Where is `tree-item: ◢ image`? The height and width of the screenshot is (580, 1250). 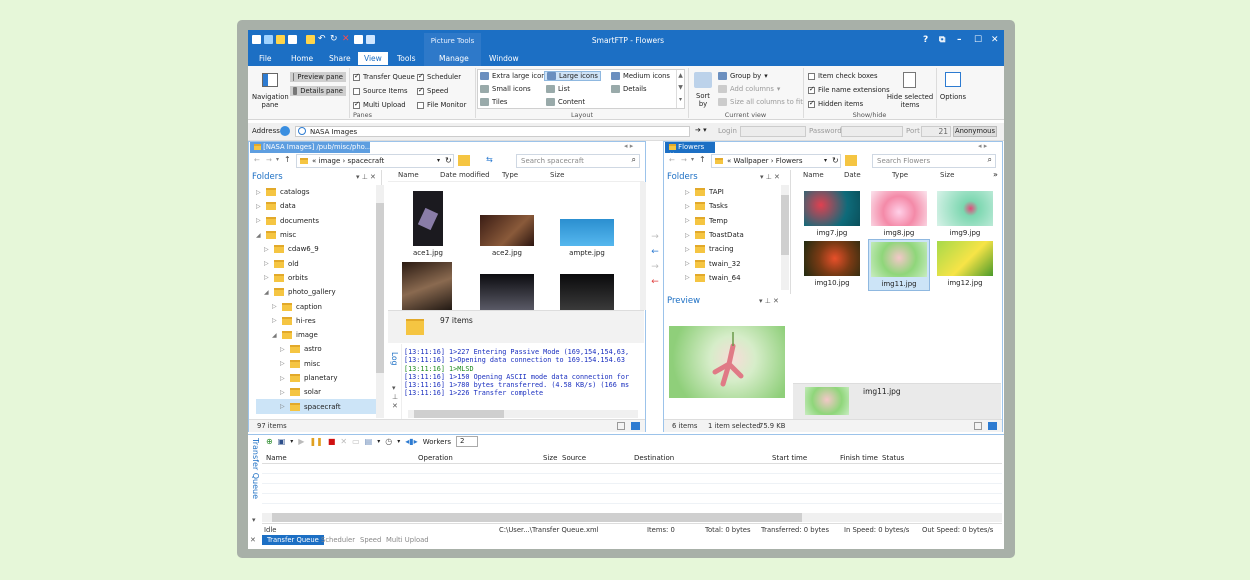 tree-item: ◢ image is located at coordinates (316, 335).